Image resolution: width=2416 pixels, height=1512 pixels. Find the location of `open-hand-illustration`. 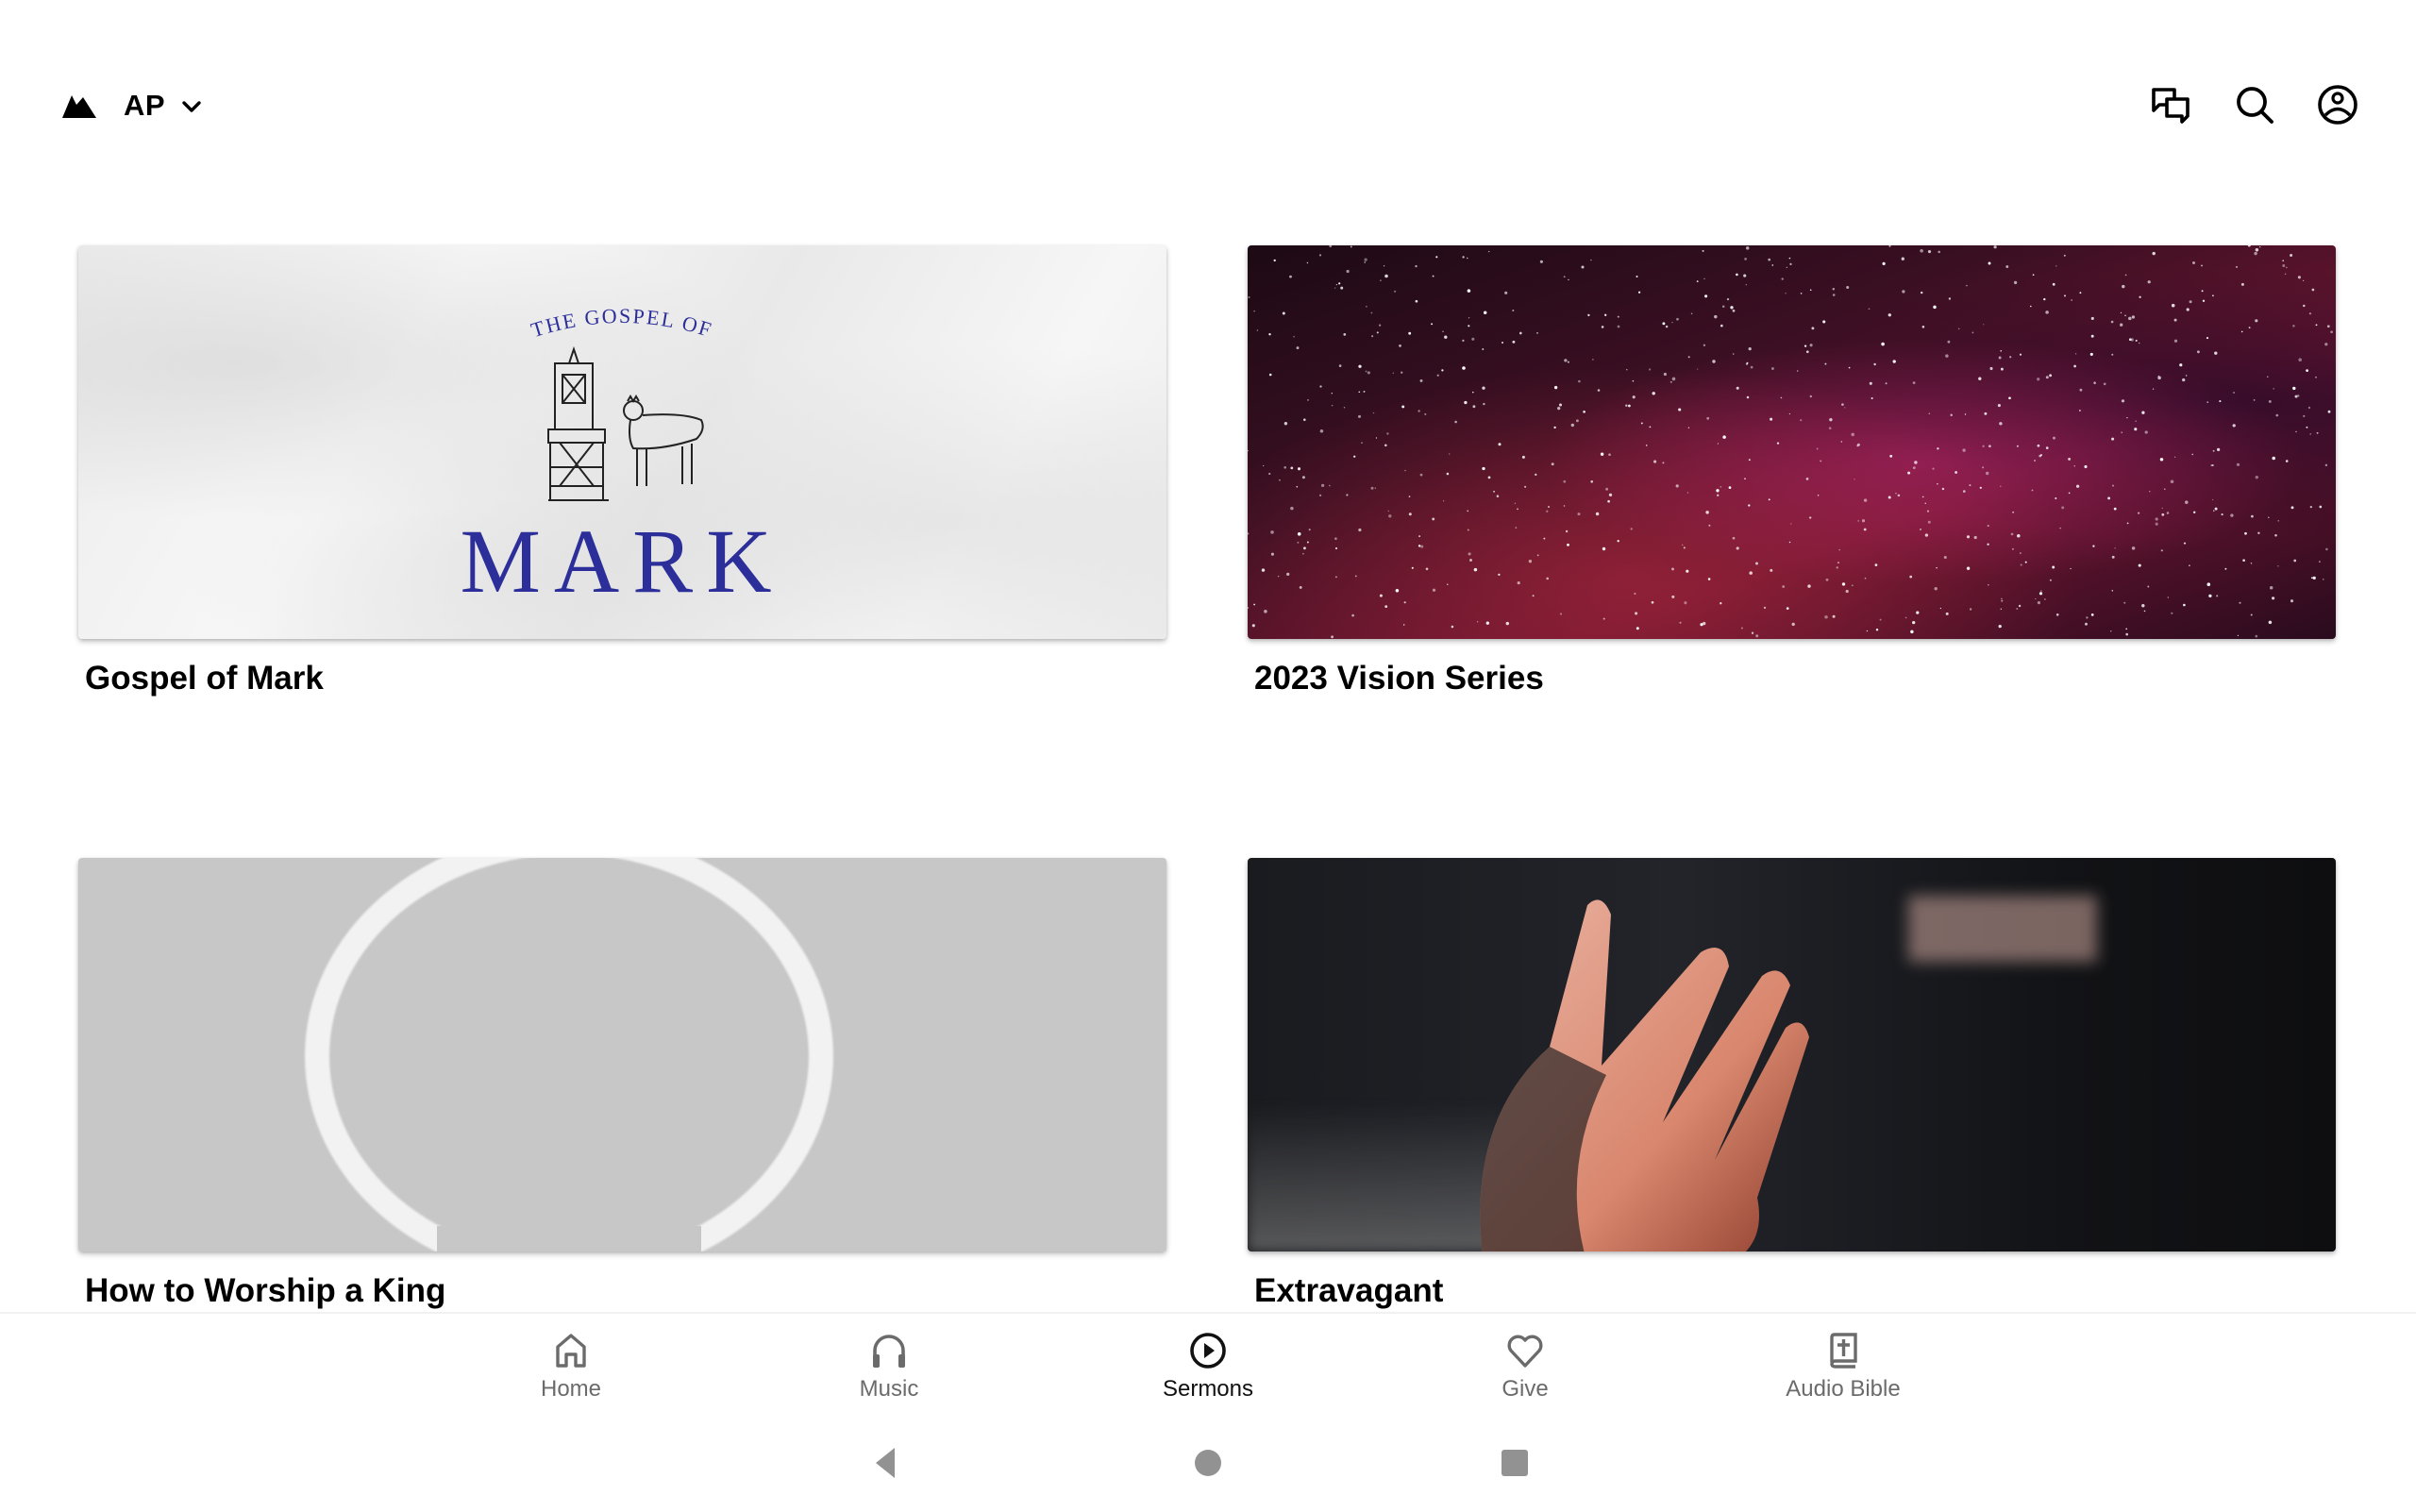

open-hand-illustration is located at coordinates (1644, 1075).